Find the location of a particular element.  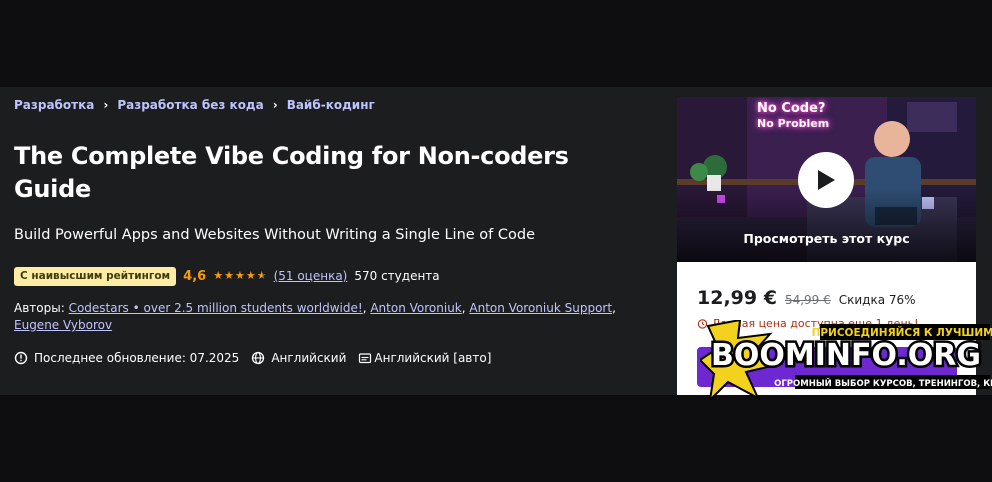

captions-text: Английский [авто] is located at coordinates (433, 358).